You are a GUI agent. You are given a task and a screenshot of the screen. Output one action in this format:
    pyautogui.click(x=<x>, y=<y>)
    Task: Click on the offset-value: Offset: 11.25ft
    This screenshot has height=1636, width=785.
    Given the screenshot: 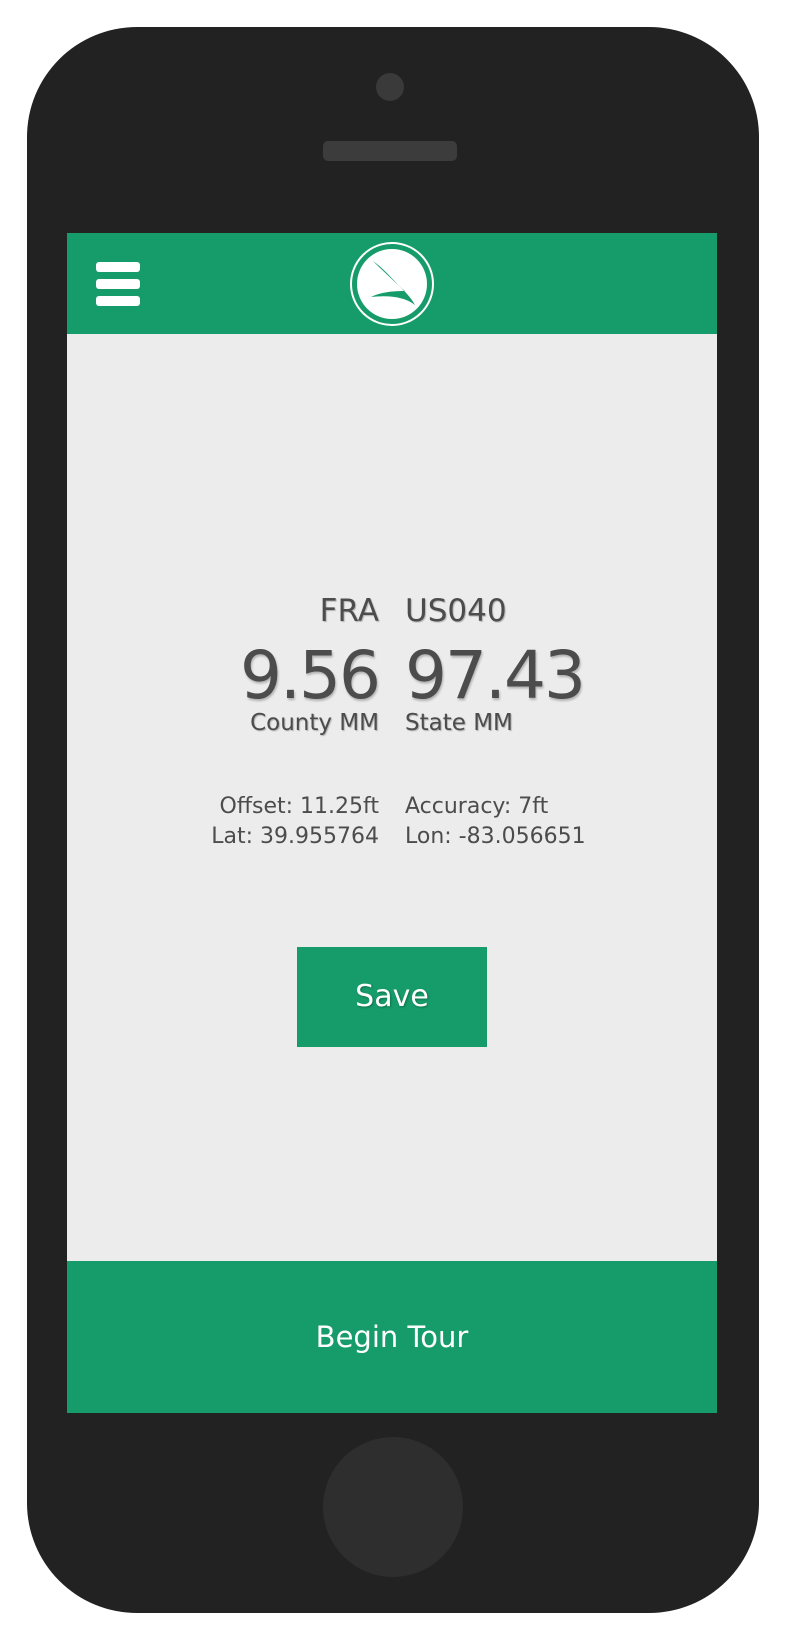 What is the action you would take?
    pyautogui.click(x=299, y=806)
    